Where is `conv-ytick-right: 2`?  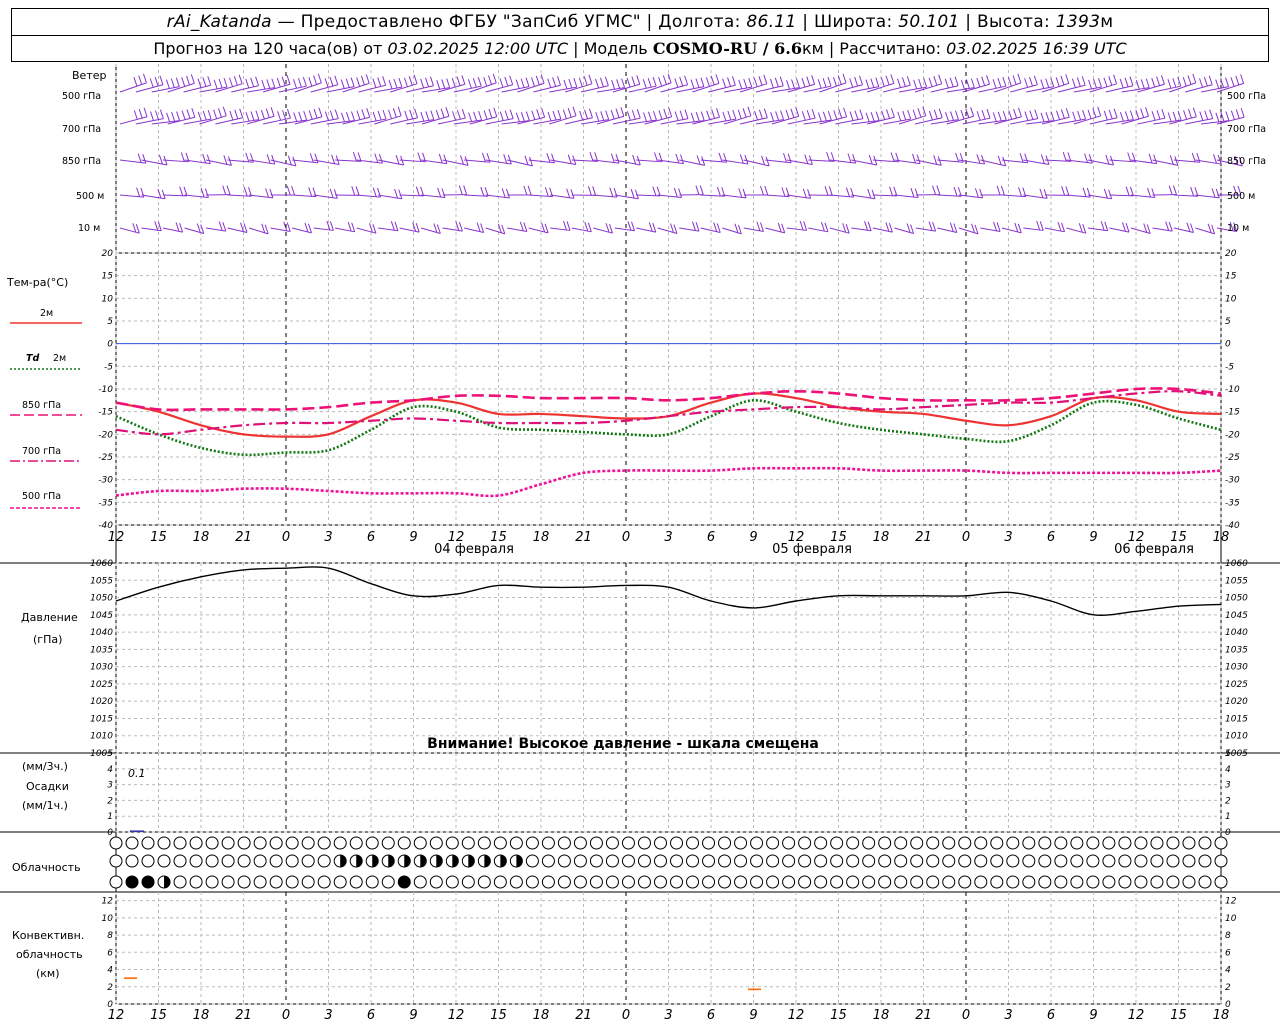 conv-ytick-right: 2 is located at coordinates (1228, 988).